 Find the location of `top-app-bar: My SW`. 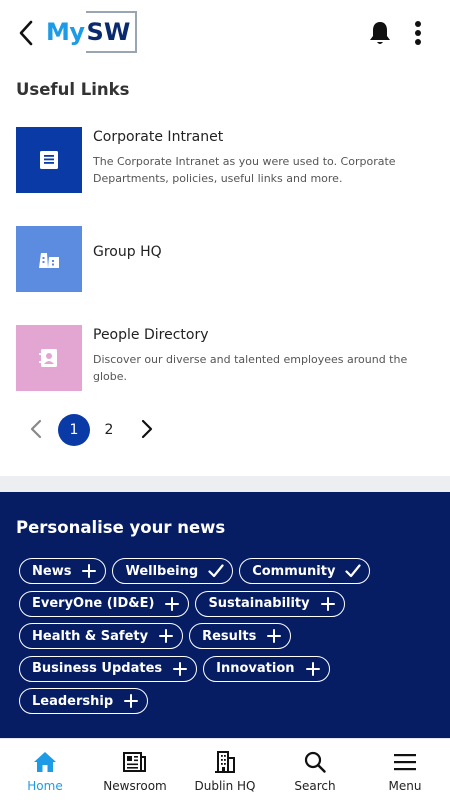

top-app-bar: My SW is located at coordinates (225, 33).